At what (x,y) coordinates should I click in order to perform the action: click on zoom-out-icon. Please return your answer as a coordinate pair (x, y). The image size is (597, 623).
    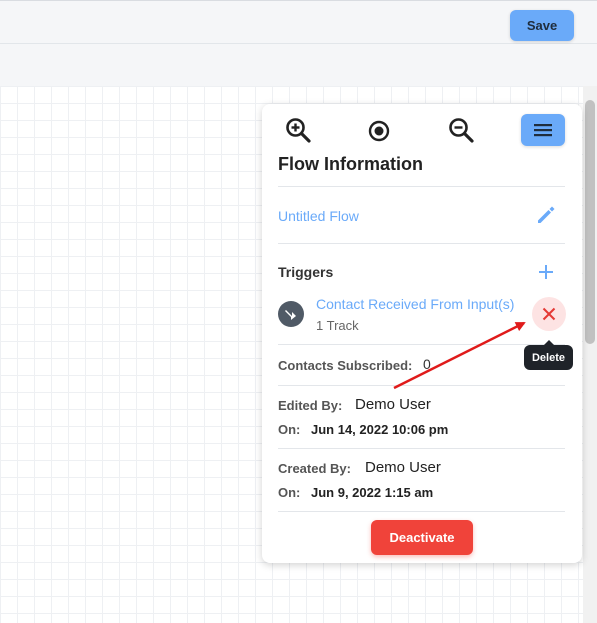
    Looking at the image, I should click on (461, 130).